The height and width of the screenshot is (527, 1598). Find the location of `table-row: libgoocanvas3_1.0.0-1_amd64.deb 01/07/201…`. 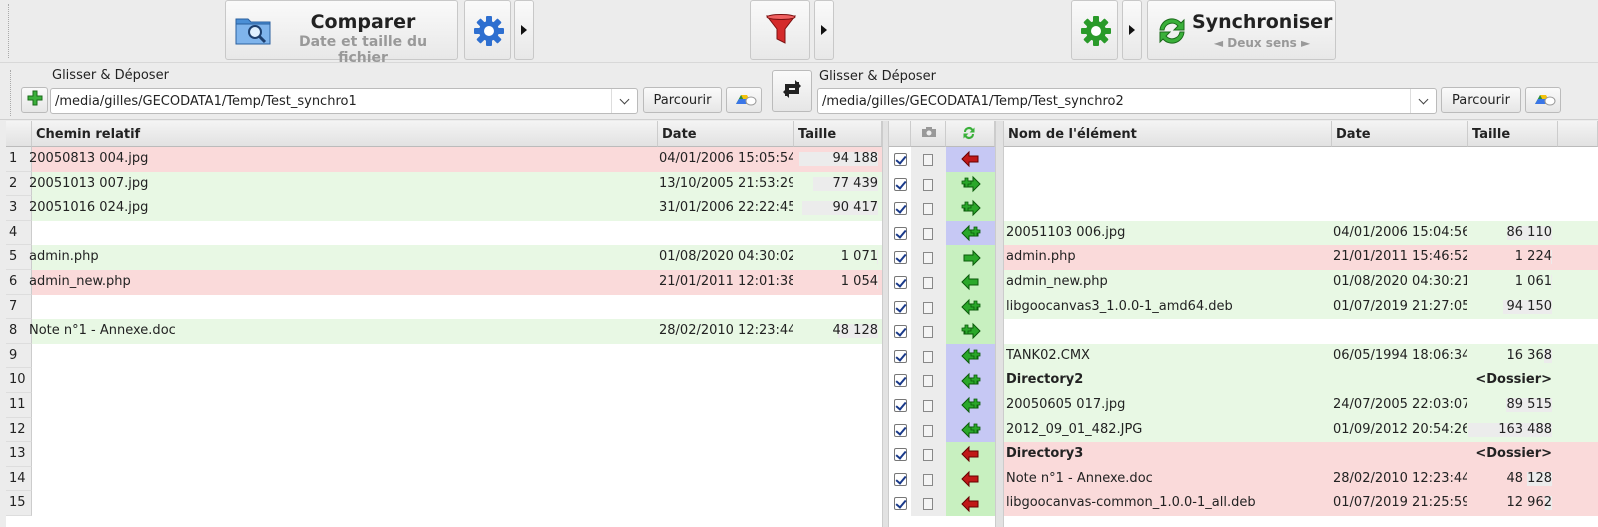

table-row: libgoocanvas3_1.0.0-1_amd64.deb 01/07/201… is located at coordinates (1301, 307).